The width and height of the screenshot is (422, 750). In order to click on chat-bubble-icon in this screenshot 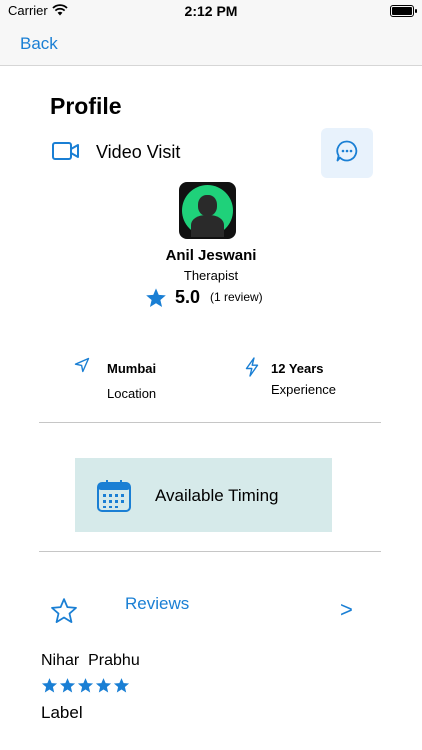, I will do `click(347, 153)`.